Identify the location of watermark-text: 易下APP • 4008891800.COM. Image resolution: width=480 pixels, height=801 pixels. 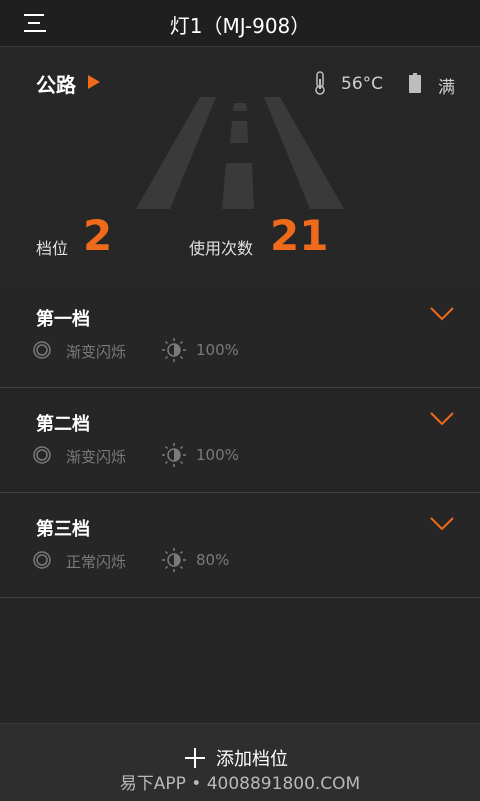
(240, 784).